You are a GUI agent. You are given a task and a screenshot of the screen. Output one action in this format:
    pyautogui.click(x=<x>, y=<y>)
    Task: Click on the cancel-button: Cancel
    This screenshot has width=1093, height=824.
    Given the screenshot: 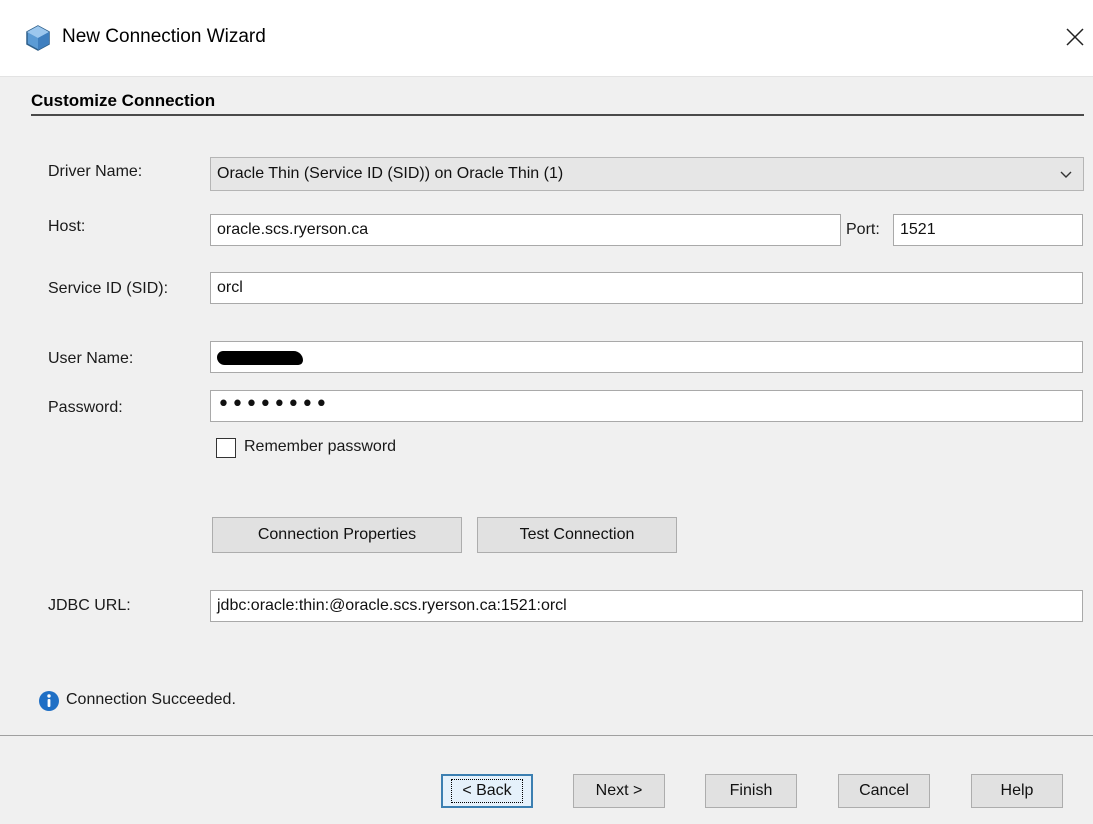 What is the action you would take?
    pyautogui.click(x=884, y=791)
    